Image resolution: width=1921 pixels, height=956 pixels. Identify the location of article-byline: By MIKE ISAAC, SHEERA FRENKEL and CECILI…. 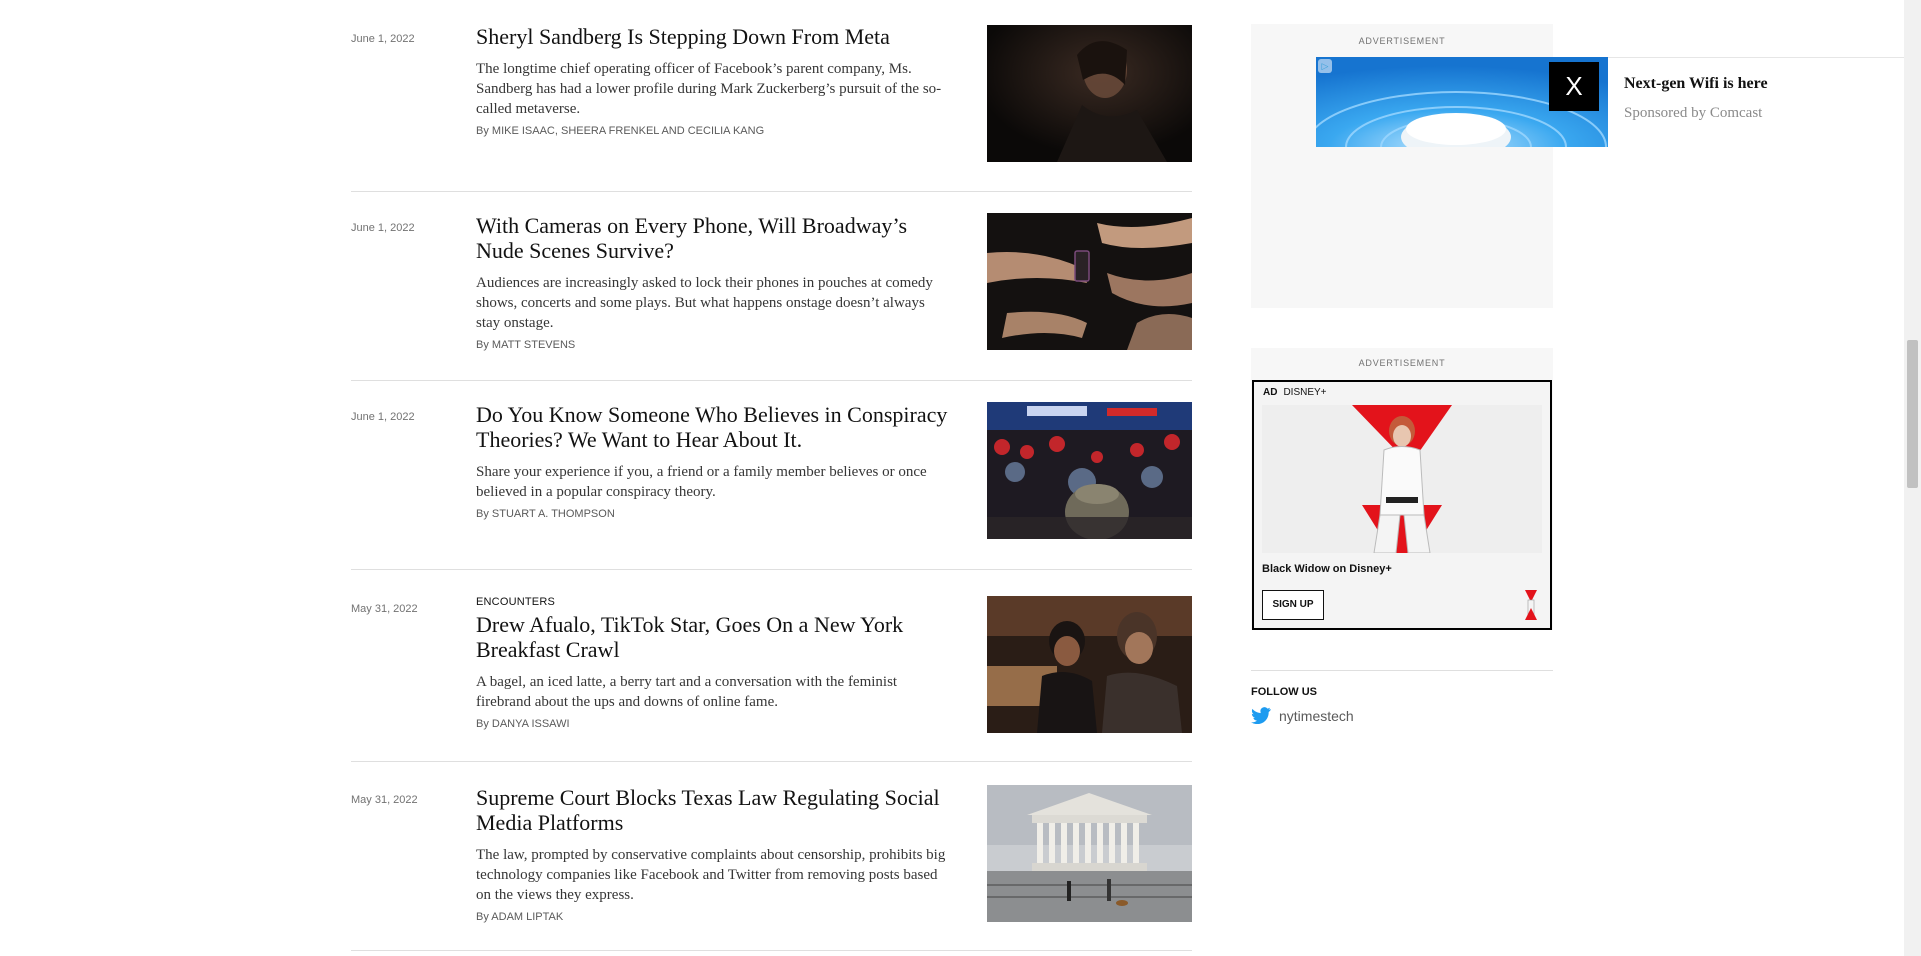
(713, 131).